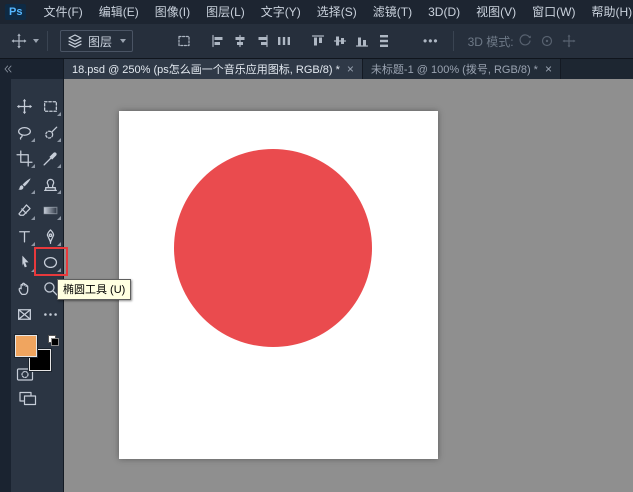 The image size is (633, 492). I want to click on distribute-horizontal-icon, so click(284, 41).